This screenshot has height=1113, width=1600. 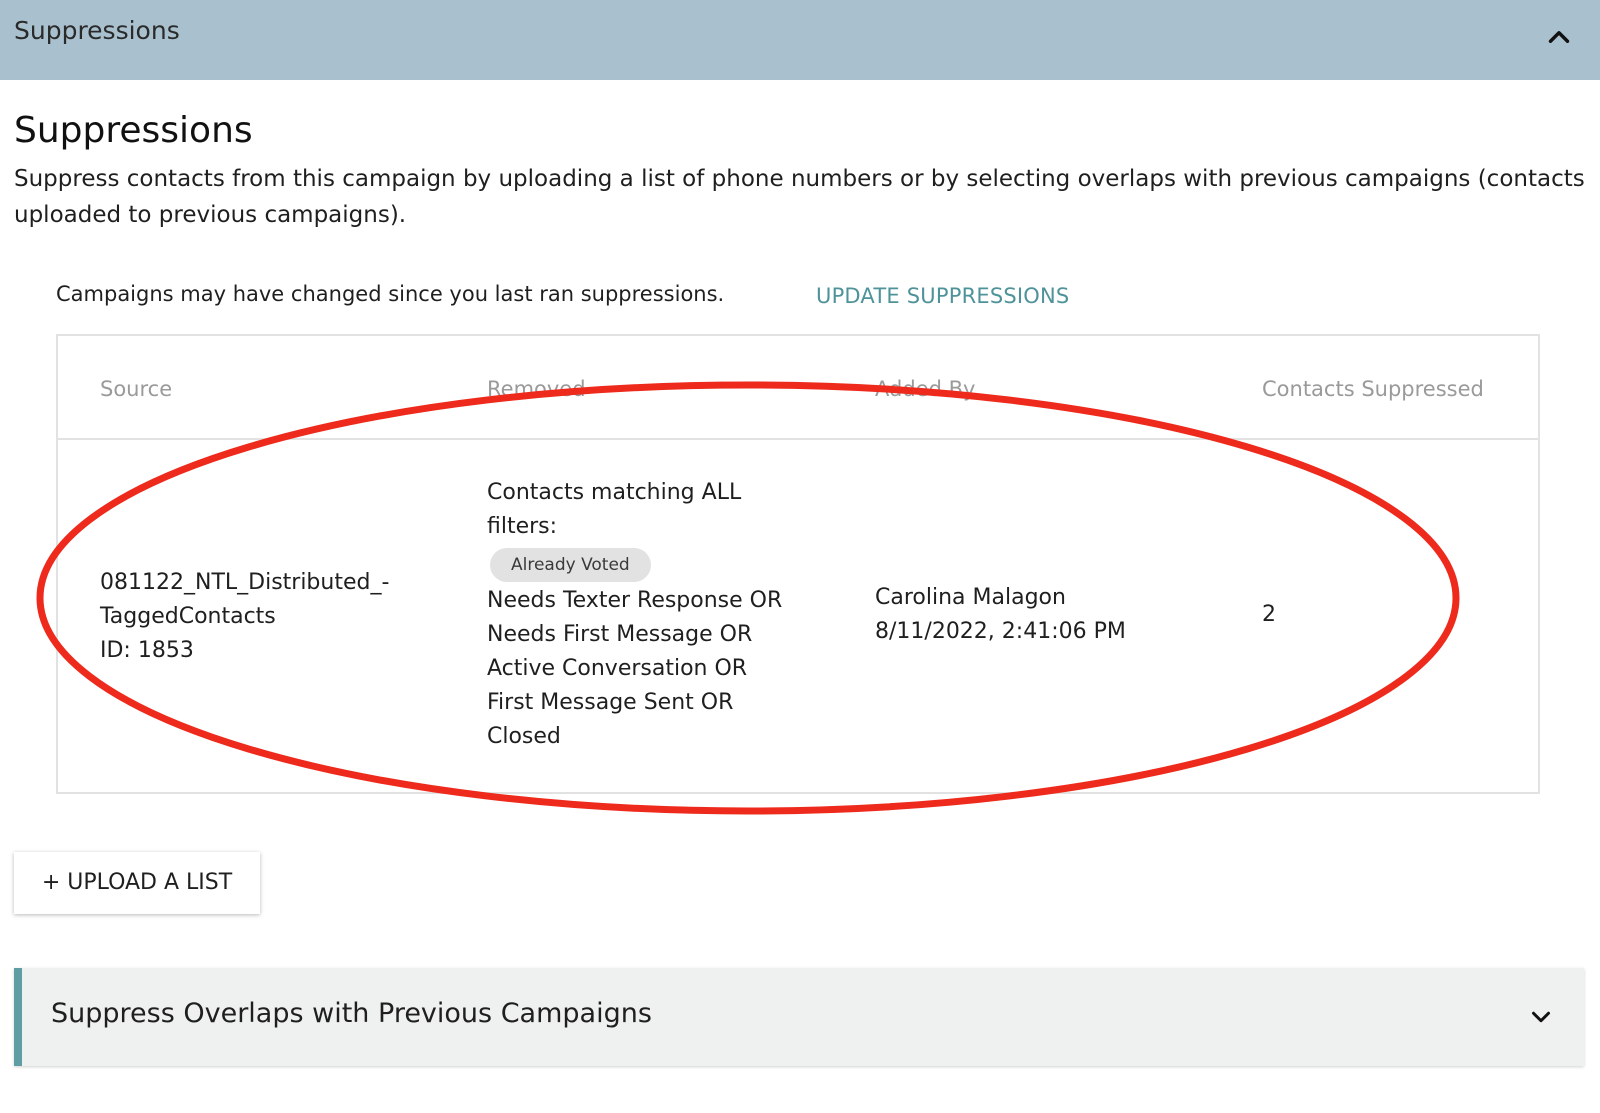 What do you see at coordinates (133, 130) in the screenshot?
I see `page-title: Suppressions` at bounding box center [133, 130].